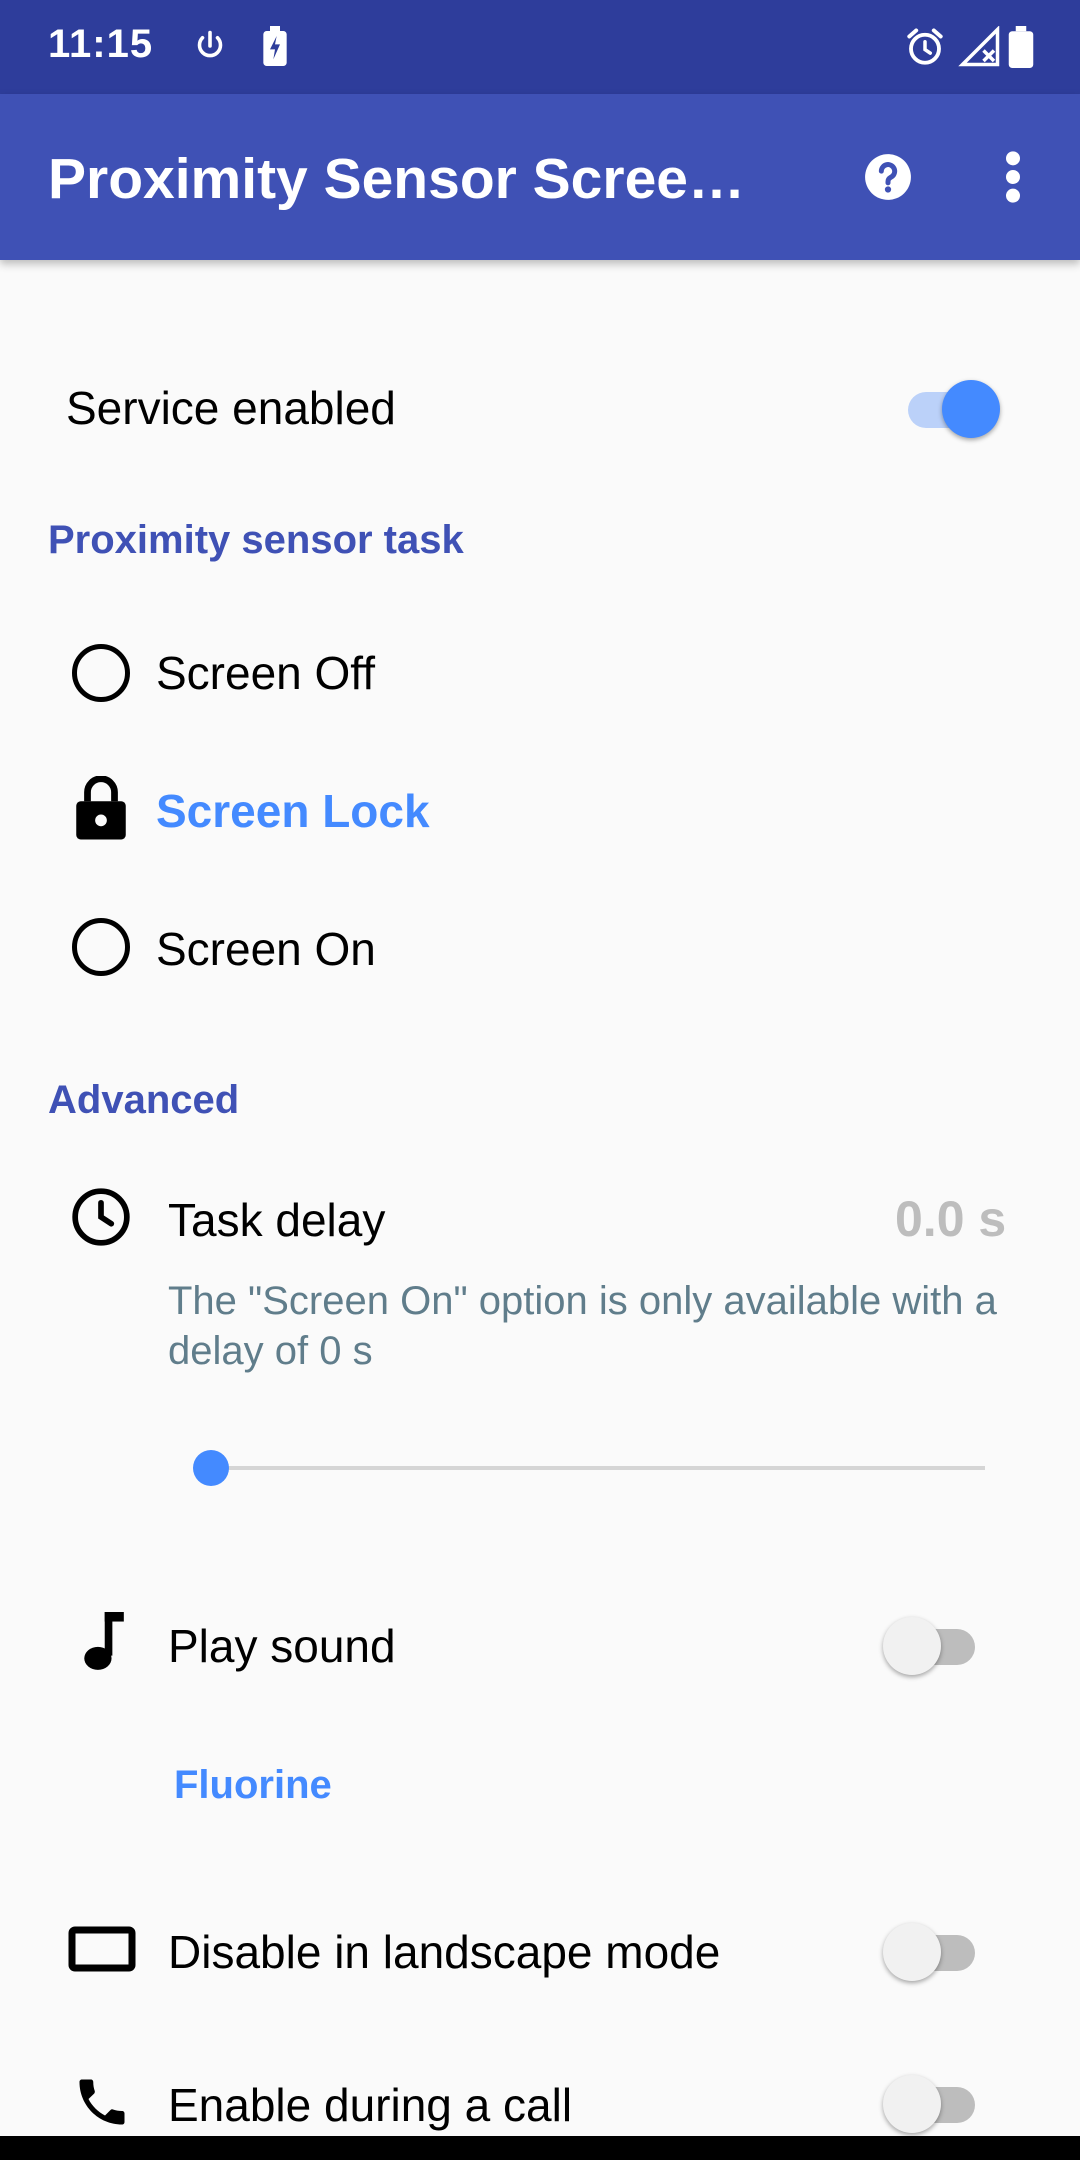 This screenshot has width=1080, height=2160. What do you see at coordinates (101, 44) in the screenshot?
I see `status-time: 11:15` at bounding box center [101, 44].